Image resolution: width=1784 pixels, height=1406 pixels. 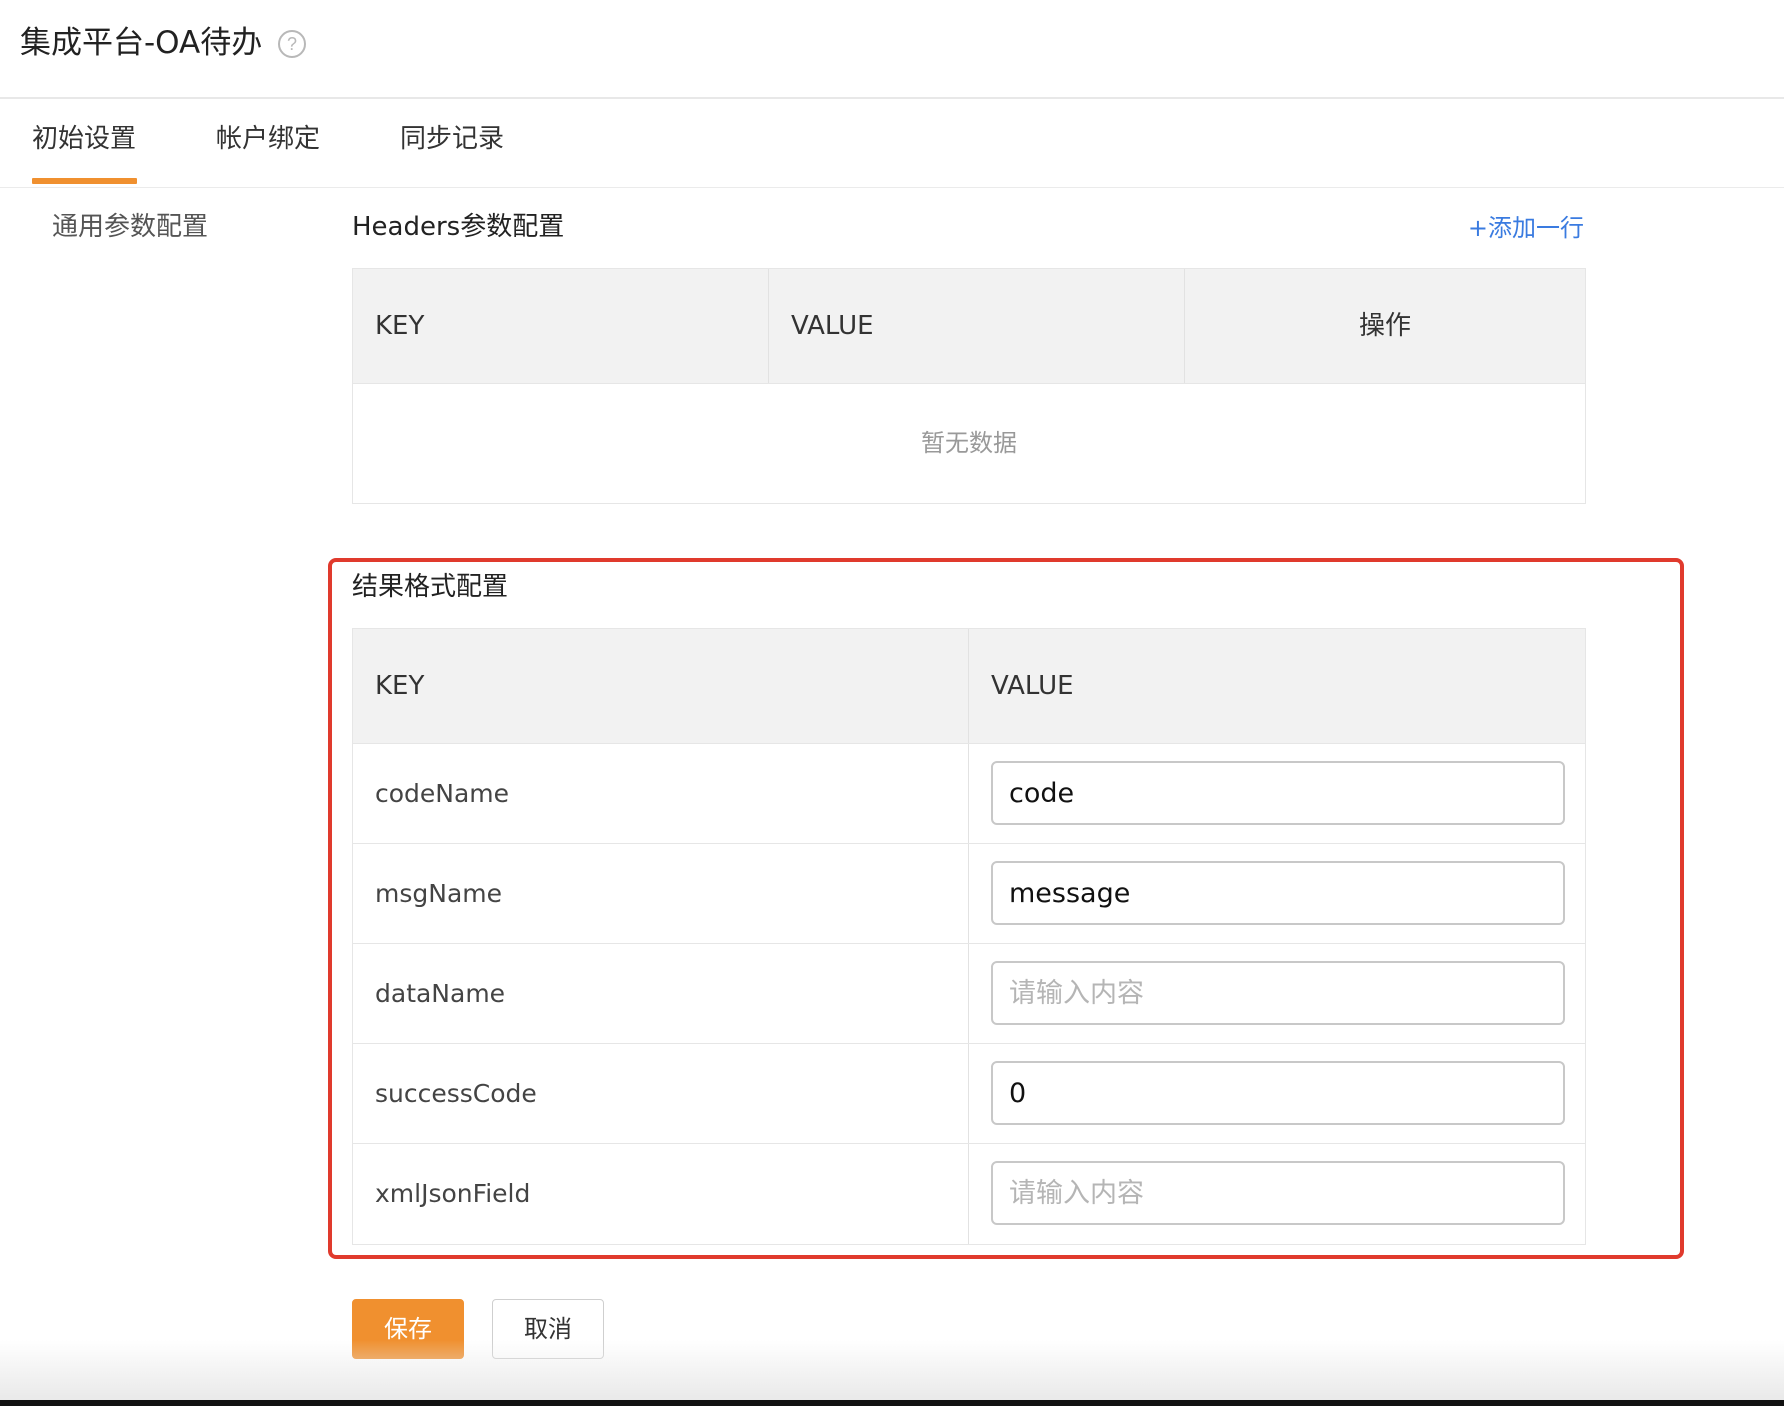 I want to click on table-row: dataName, so click(x=969, y=994).